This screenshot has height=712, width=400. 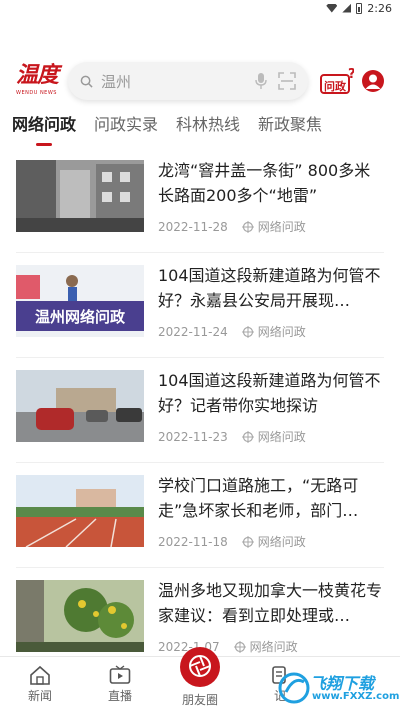 What do you see at coordinates (120, 674) in the screenshot?
I see `tv-icon` at bounding box center [120, 674].